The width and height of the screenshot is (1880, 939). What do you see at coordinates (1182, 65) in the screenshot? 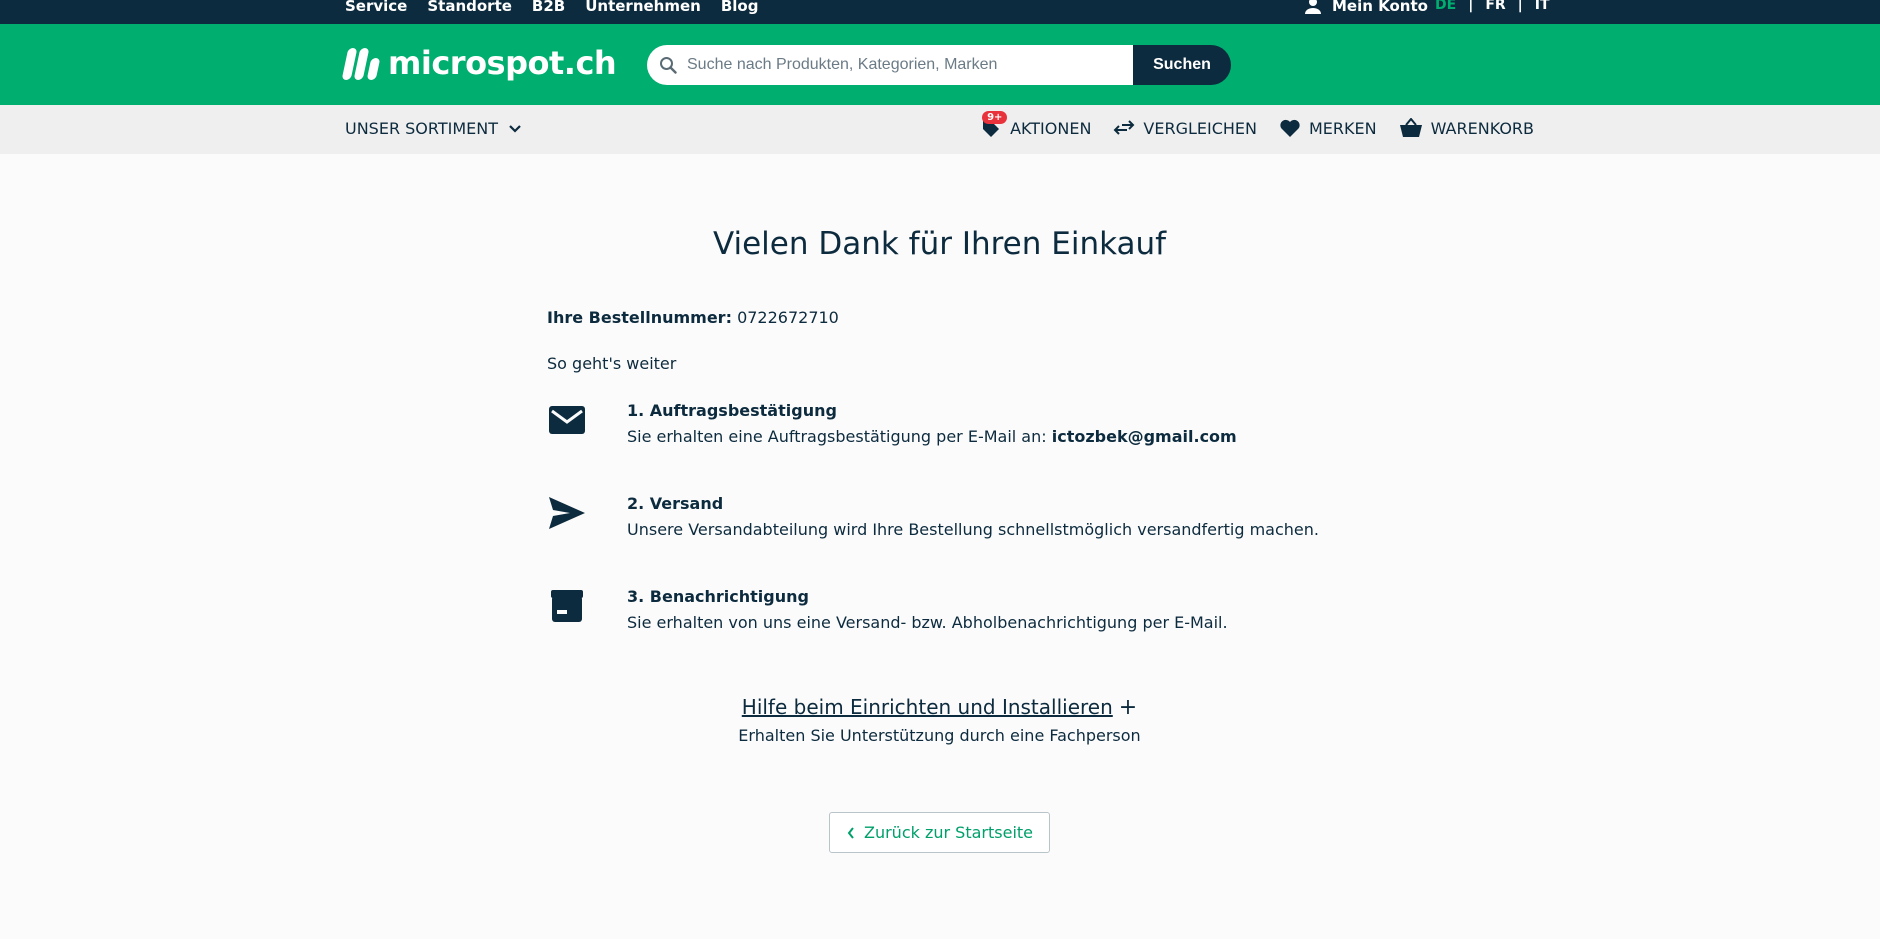
I see `search-button: Suchen` at bounding box center [1182, 65].